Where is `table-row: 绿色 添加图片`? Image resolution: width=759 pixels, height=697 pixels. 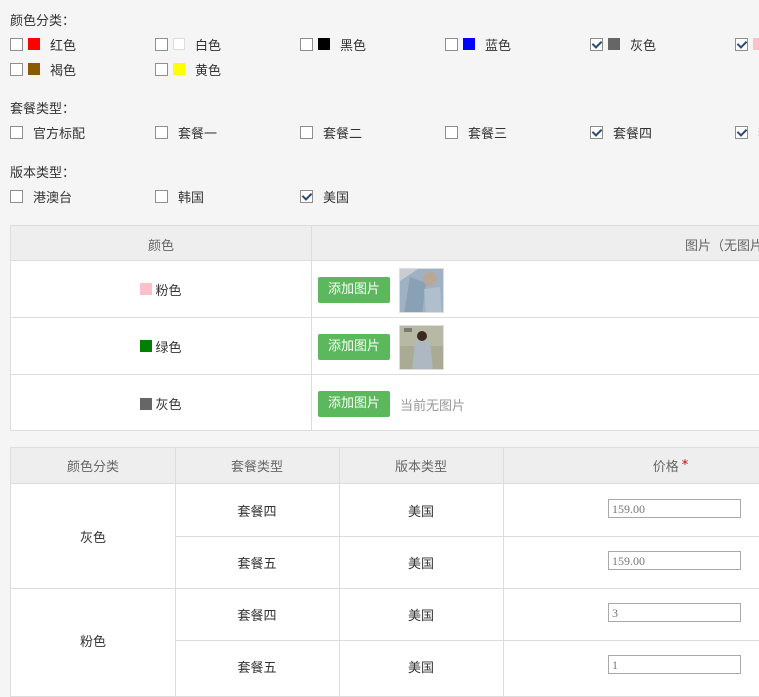
table-row: 绿色 添加图片 is located at coordinates (385, 346).